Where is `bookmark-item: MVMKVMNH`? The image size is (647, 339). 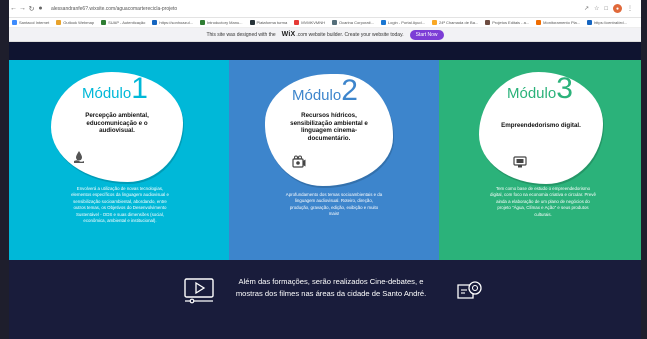 bookmark-item: MVMKVMNH is located at coordinates (309, 22).